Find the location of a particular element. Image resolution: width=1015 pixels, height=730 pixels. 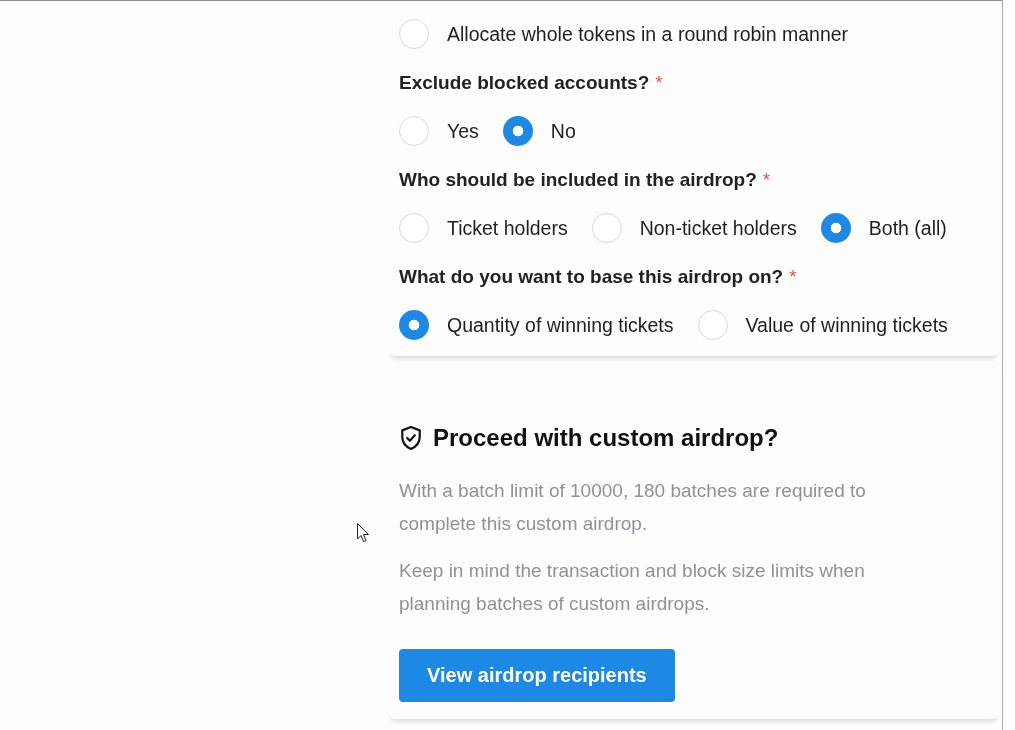

view-recipients-button: View airdrop recipients is located at coordinates (537, 675).